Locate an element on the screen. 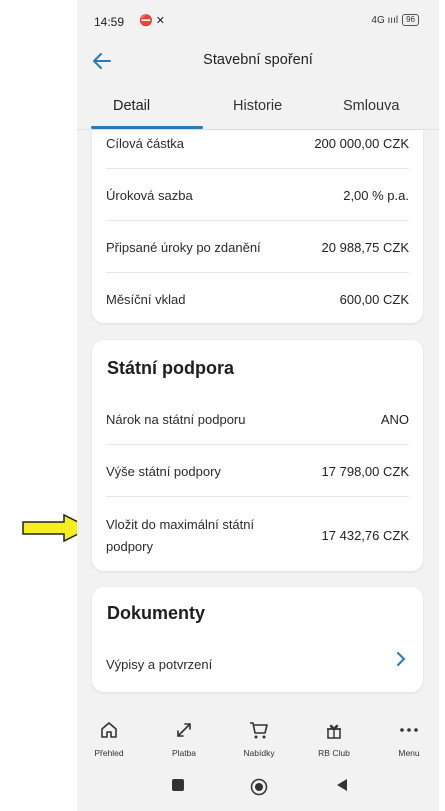 Image resolution: width=445 pixels, height=811 pixels. tab-smlouva: Smlouva is located at coordinates (371, 106).